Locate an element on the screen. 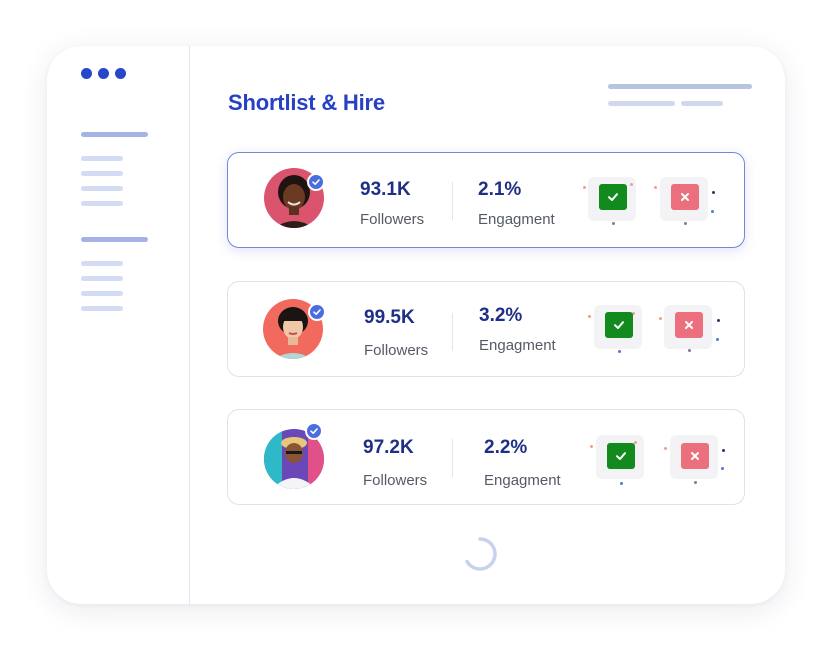 The width and height of the screenshot is (839, 658). engagement-value: 2.1% is located at coordinates (500, 189).